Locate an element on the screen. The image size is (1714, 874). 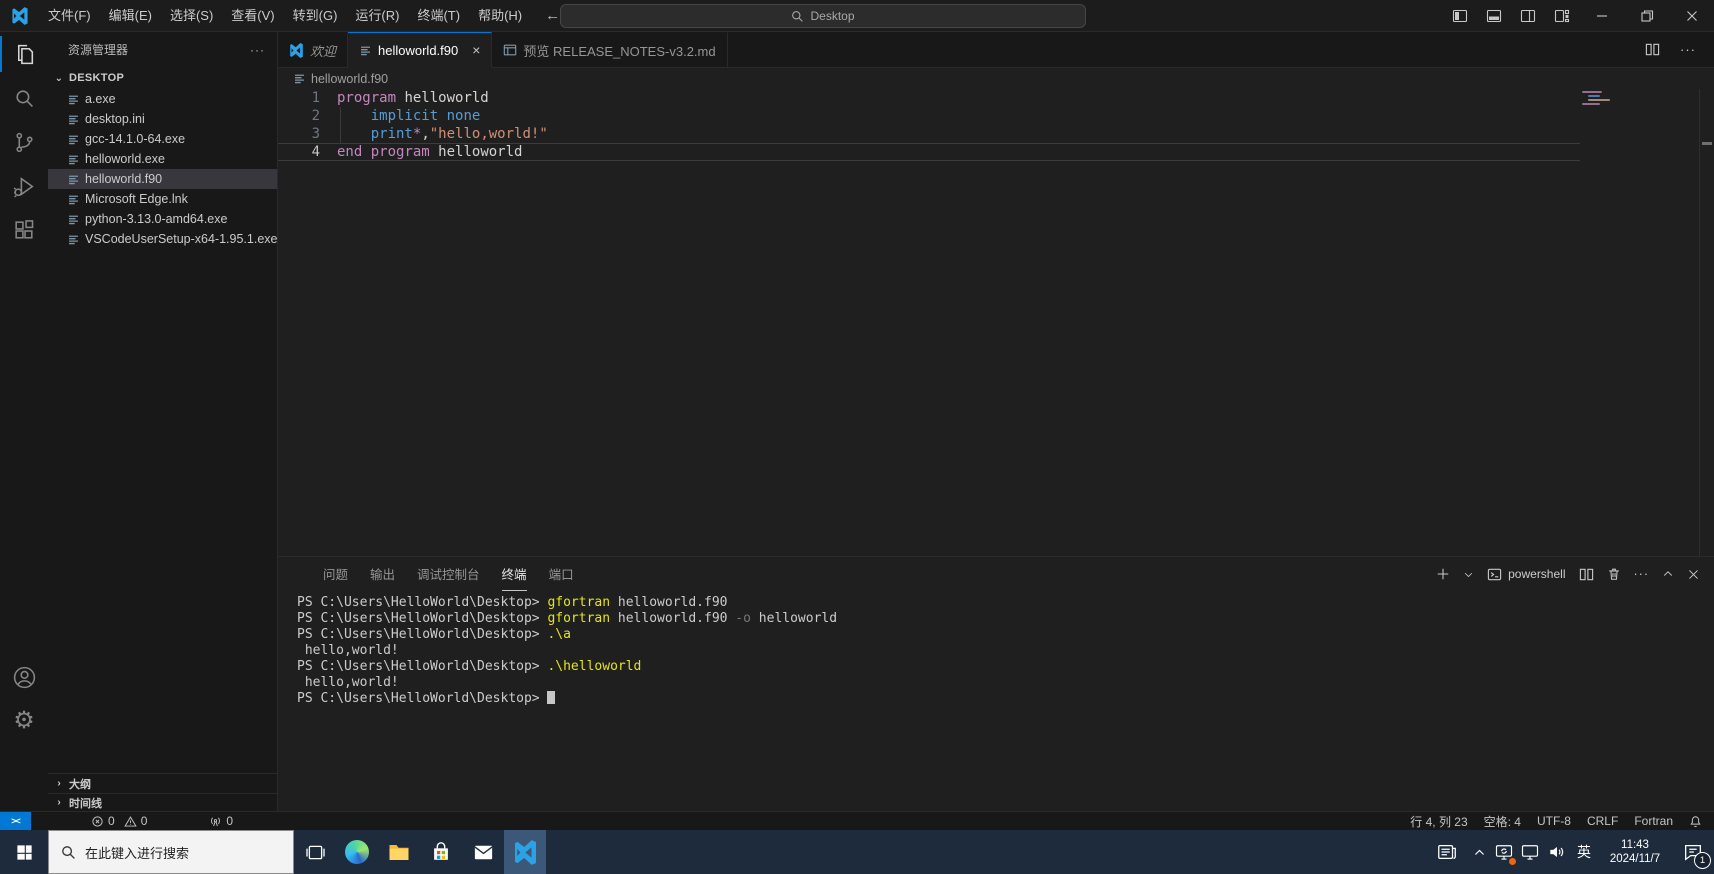
code-line: 3 print*,"hello,world!" is located at coordinates (929, 134).